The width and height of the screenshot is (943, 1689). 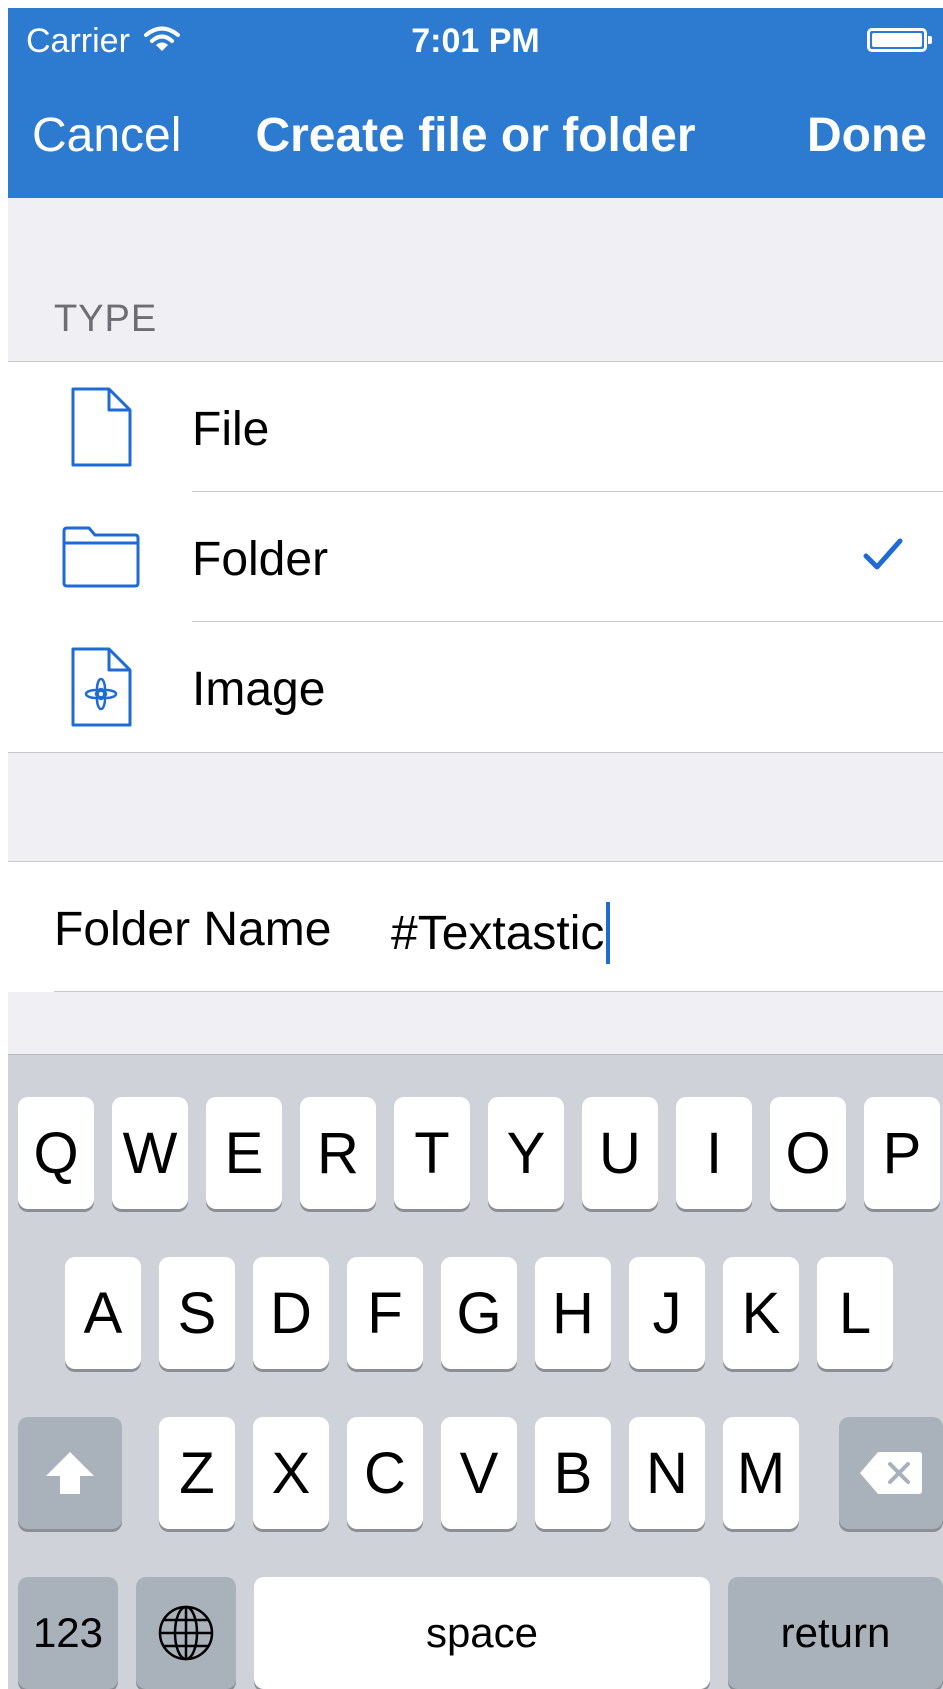 What do you see at coordinates (883, 556) in the screenshot?
I see `checkmark-icon` at bounding box center [883, 556].